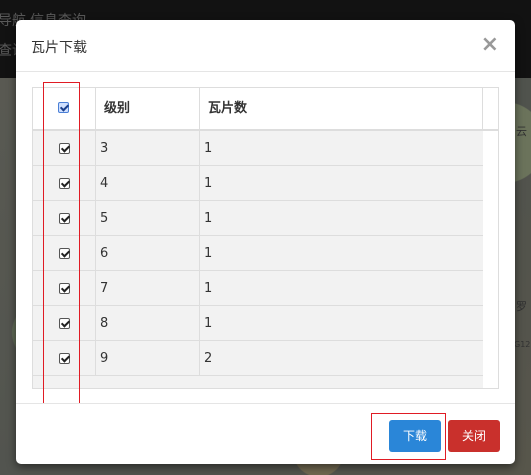 This screenshot has height=475, width=531. I want to click on table-row: 92, so click(258, 358).